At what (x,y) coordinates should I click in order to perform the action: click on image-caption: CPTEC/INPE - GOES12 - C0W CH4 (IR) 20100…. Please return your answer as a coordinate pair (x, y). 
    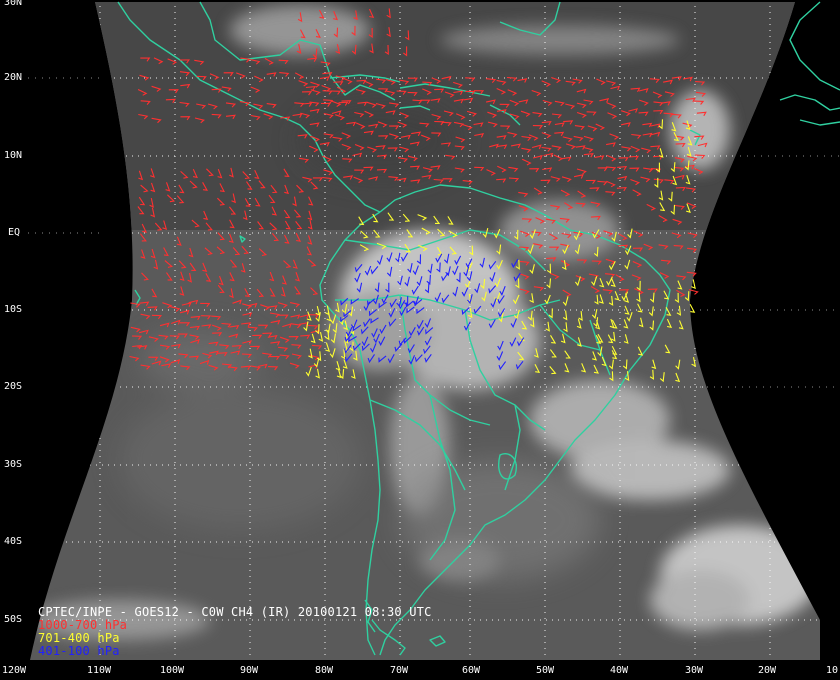
    Looking at the image, I should click on (235, 612).